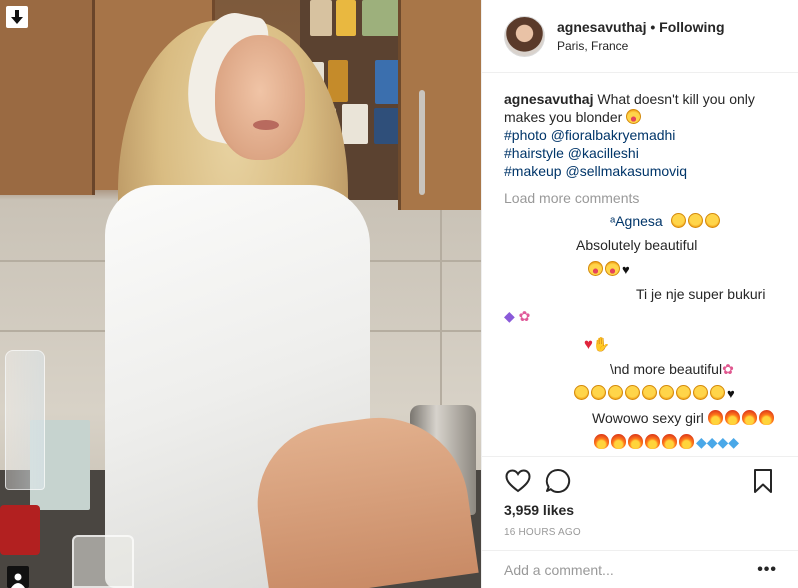 The image size is (798, 588). Describe the element at coordinates (640, 171) in the screenshot. I see `tag-line: #makeup @sellmakasumoviq` at that location.